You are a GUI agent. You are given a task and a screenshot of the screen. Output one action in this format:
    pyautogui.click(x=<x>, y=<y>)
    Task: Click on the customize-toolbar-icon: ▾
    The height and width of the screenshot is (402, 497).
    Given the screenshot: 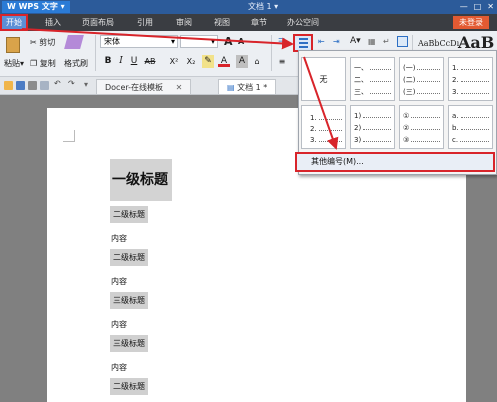 What is the action you would take?
    pyautogui.click(x=86, y=84)
    